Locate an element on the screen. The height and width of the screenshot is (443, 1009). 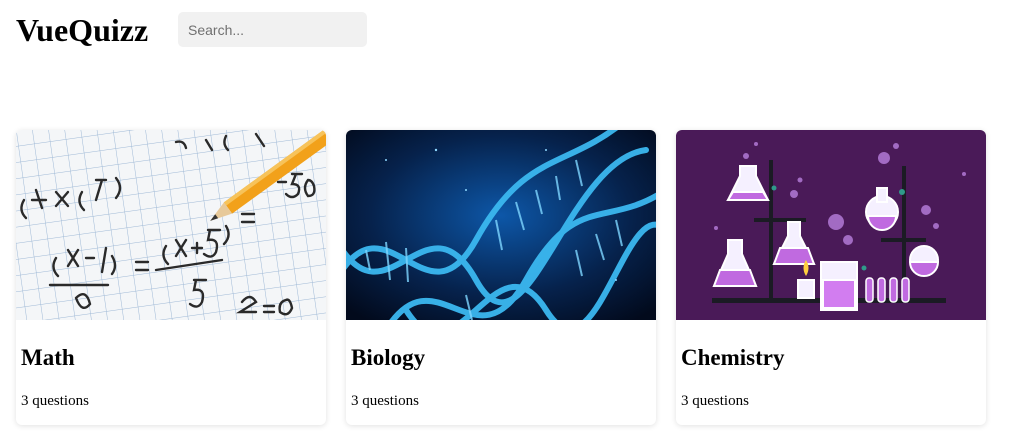
quiz-title: Biology is located at coordinates (388, 357).